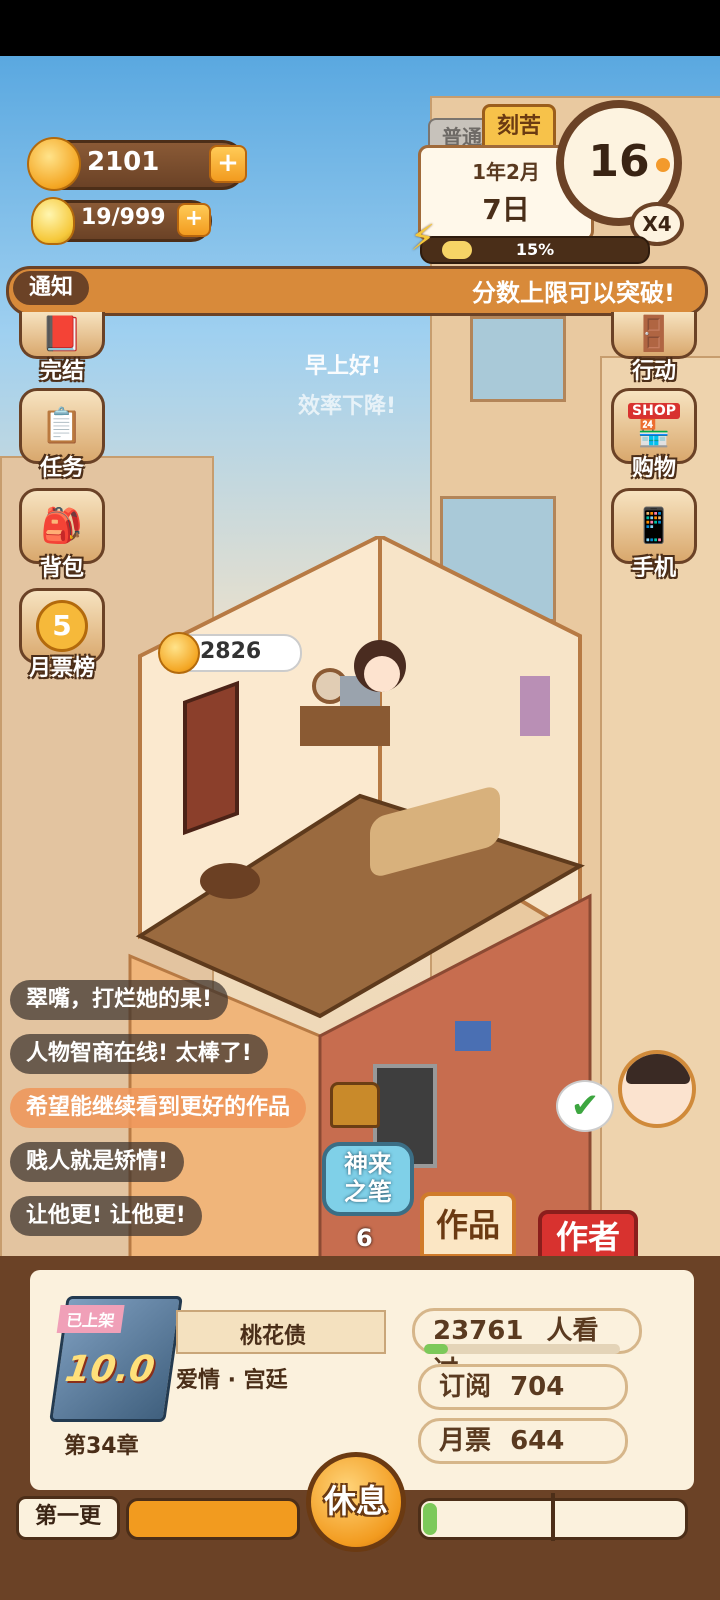 Image resolution: width=720 pixels, height=1600 pixels. I want to click on quality-progress-marker, so click(553, 1517).